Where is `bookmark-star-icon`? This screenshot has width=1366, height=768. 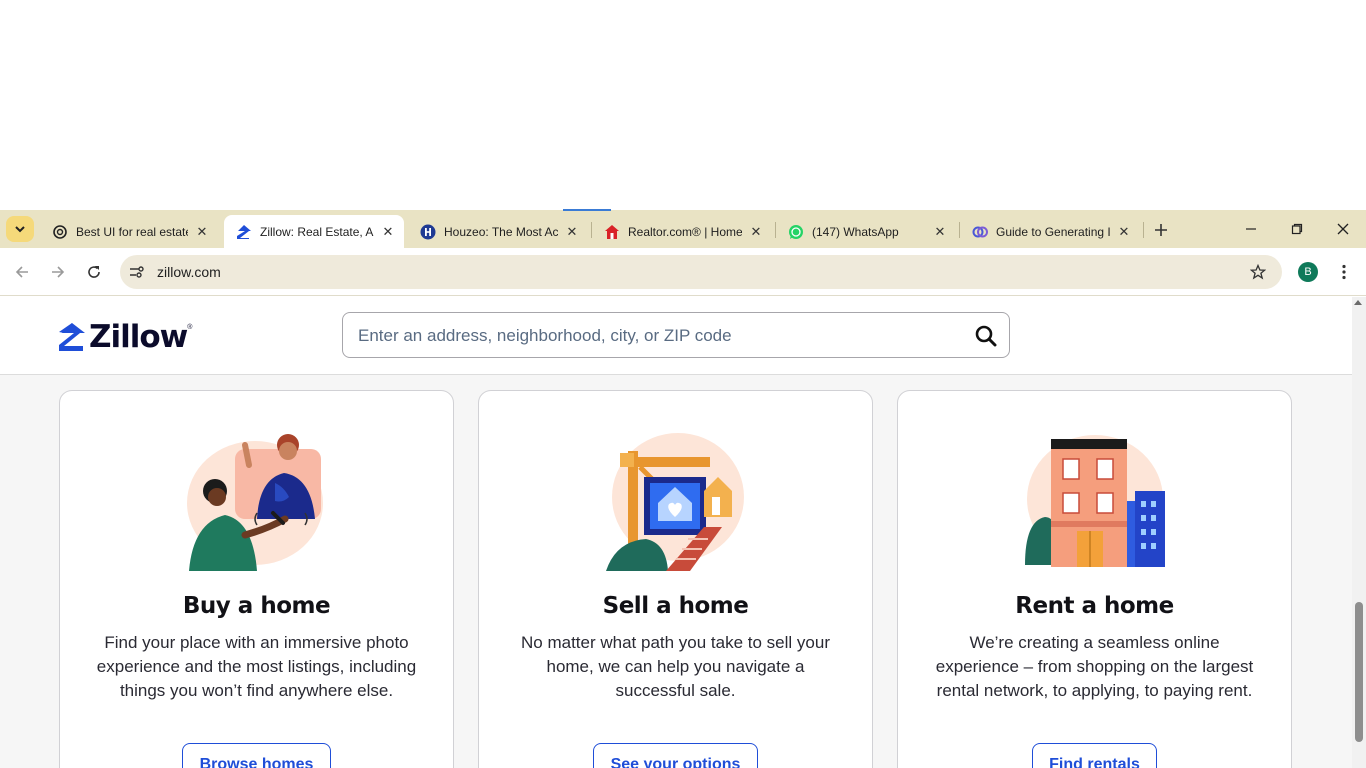
bookmark-star-icon is located at coordinates (1258, 272).